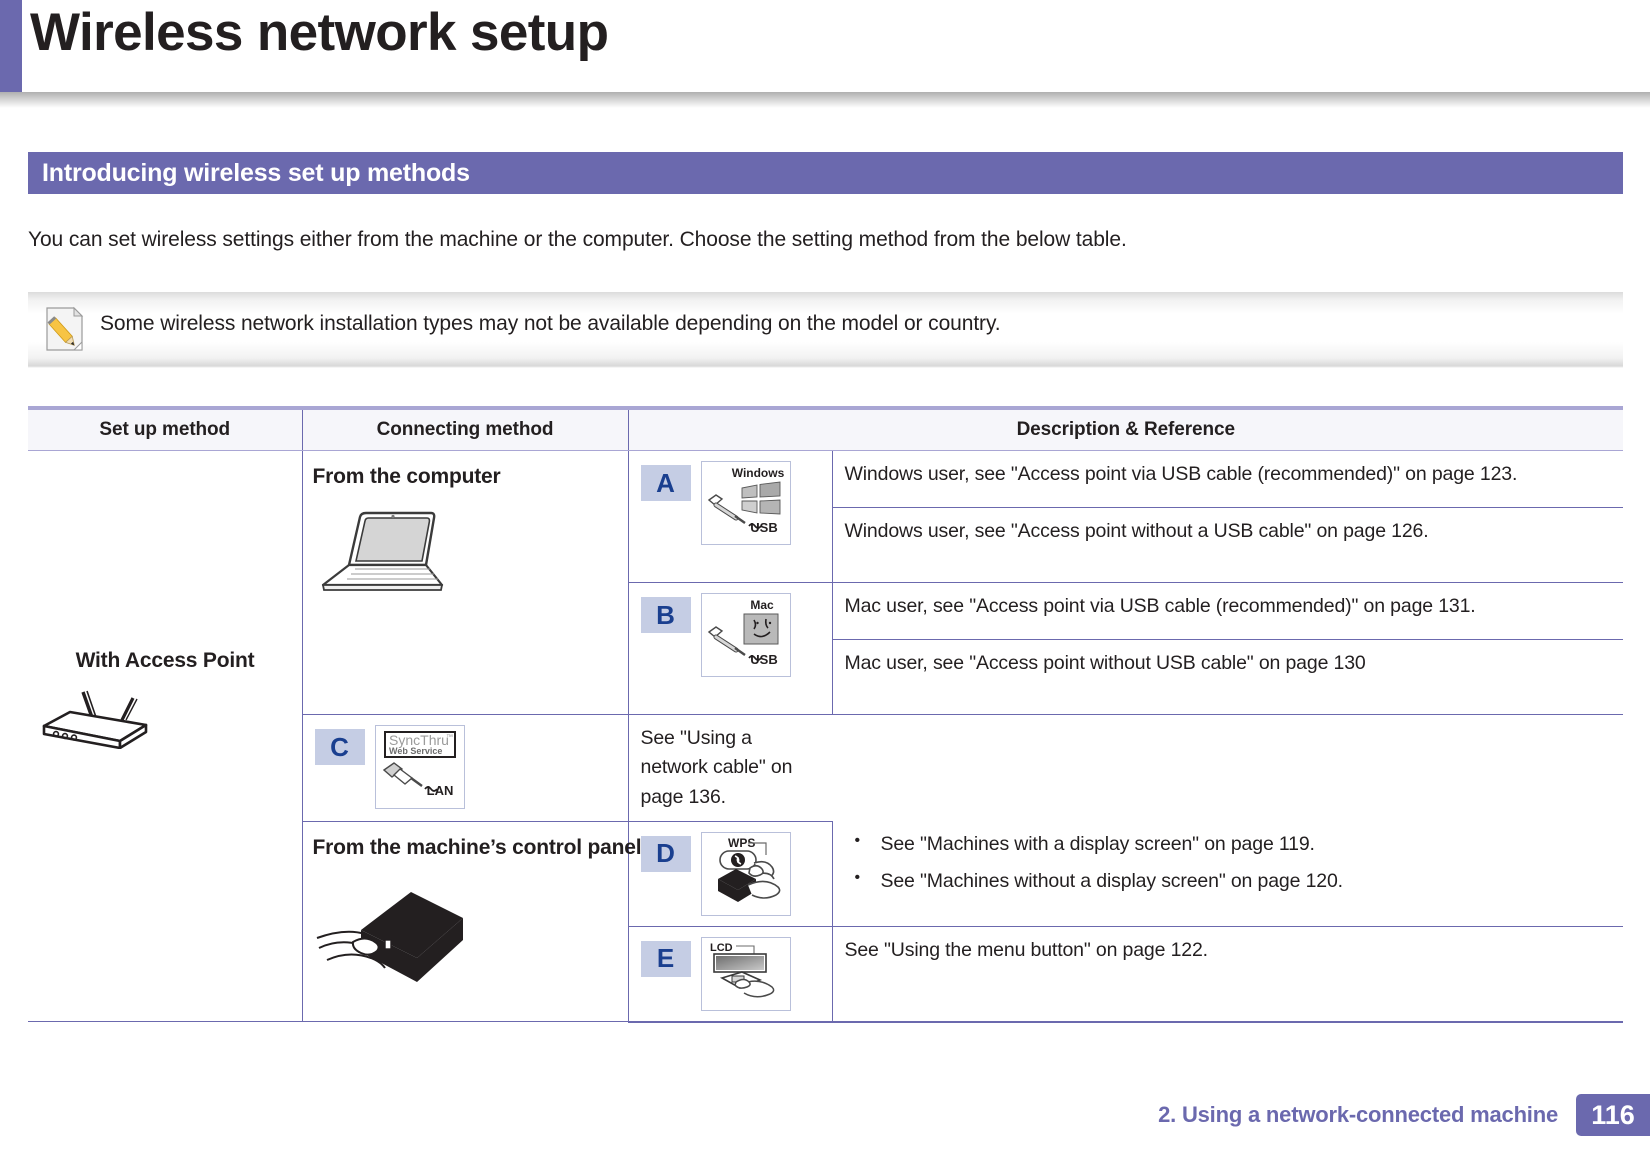 This screenshot has width=1650, height=1158. I want to click on description-text: See "Using the menu button" on page 122., so click(1026, 949).